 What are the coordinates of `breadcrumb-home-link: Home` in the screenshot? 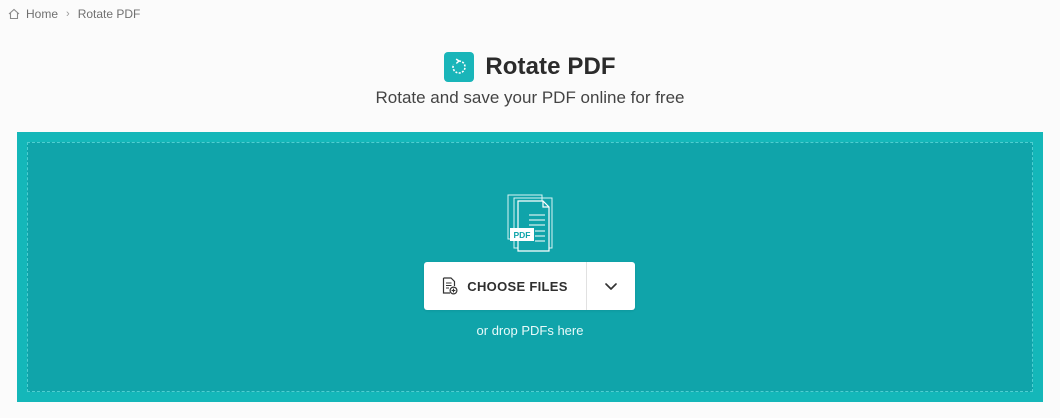 It's located at (42, 14).